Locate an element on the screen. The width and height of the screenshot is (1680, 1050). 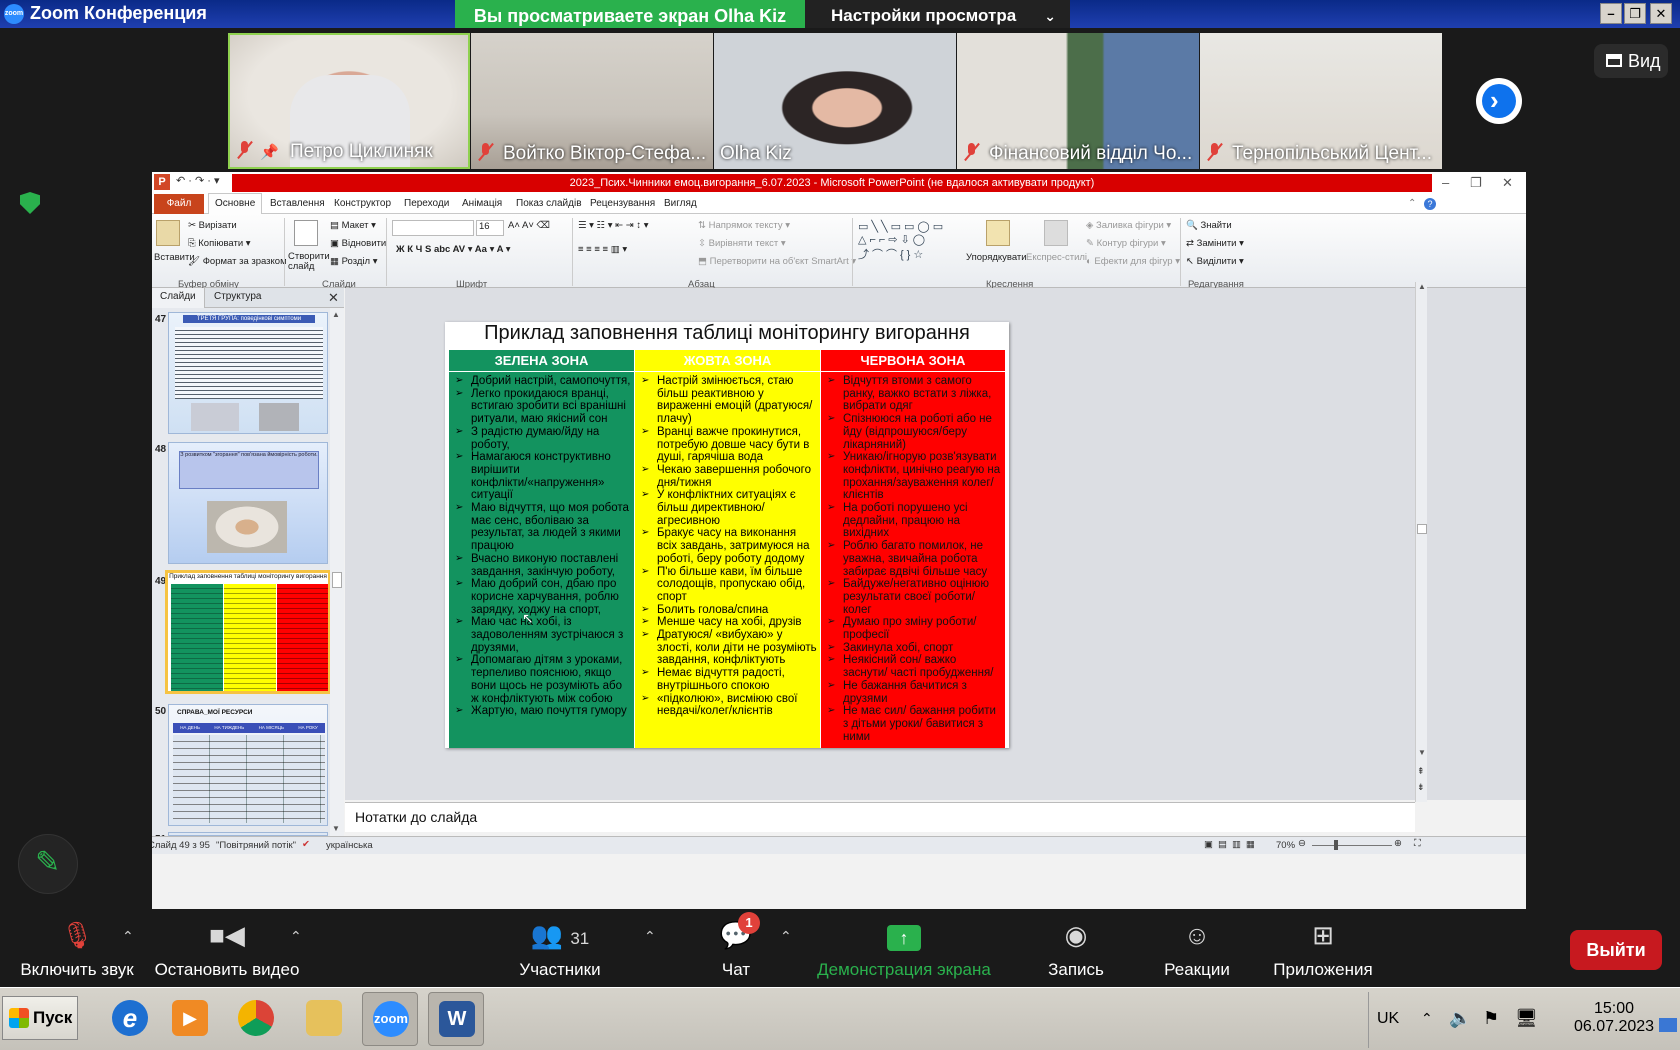
taskbar-app-zoom: zoom is located at coordinates (390, 1019).